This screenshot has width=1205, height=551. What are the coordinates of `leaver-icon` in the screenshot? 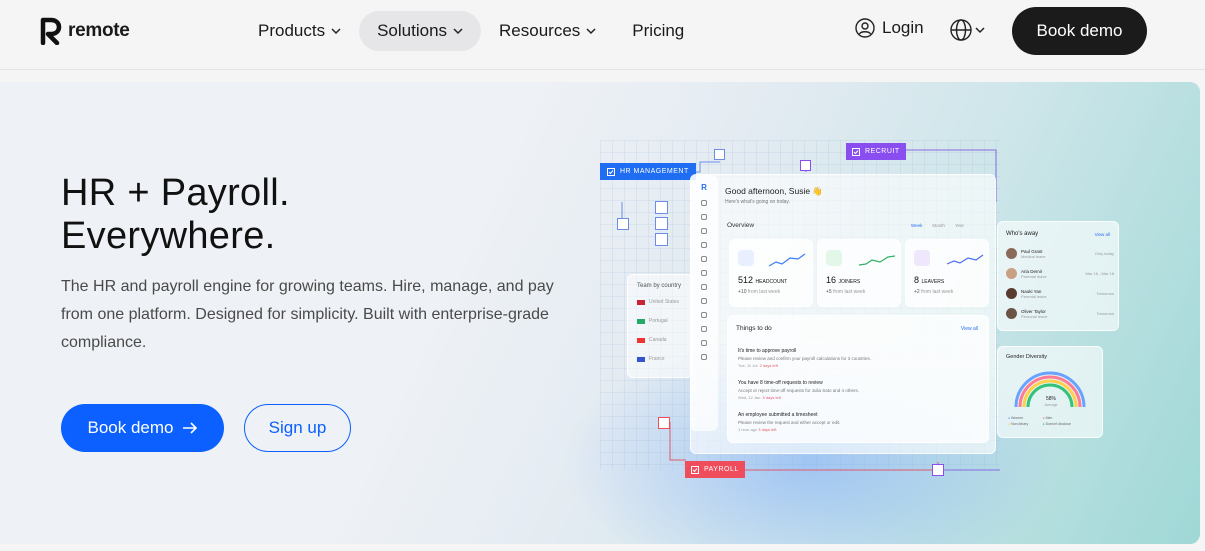 It's located at (922, 258).